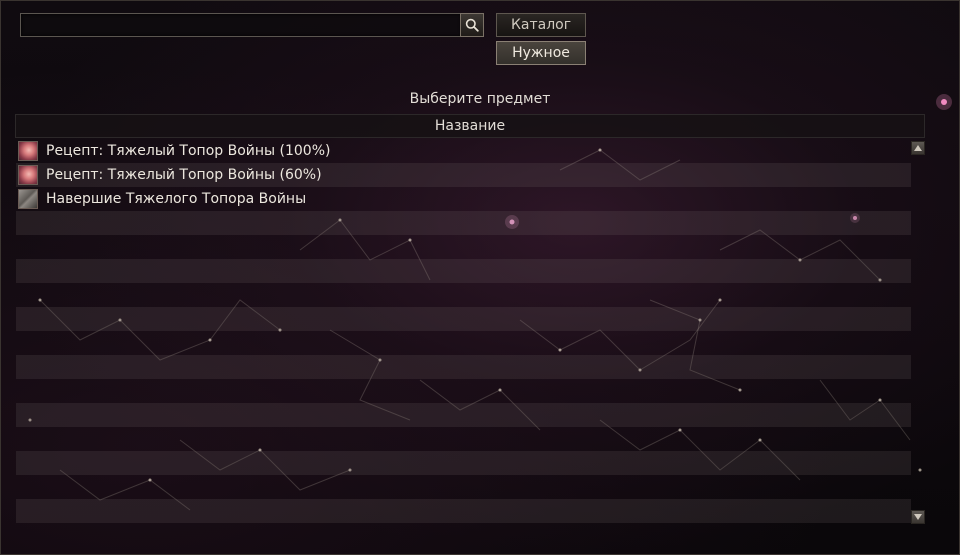 This screenshot has height=555, width=960. Describe the element at coordinates (188, 151) in the screenshot. I see `item-name: Рецепт: Тяжелый Топор Войны (100%)` at that location.